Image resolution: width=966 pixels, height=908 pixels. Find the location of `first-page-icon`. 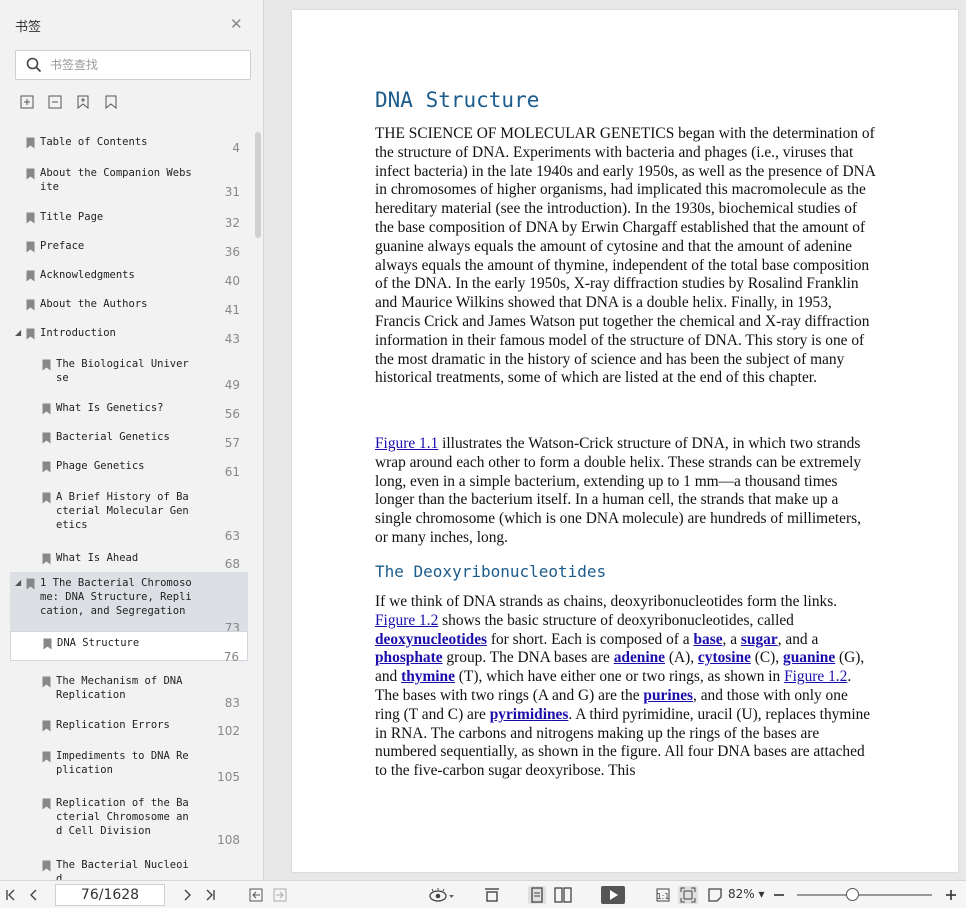

first-page-icon is located at coordinates (11, 895).